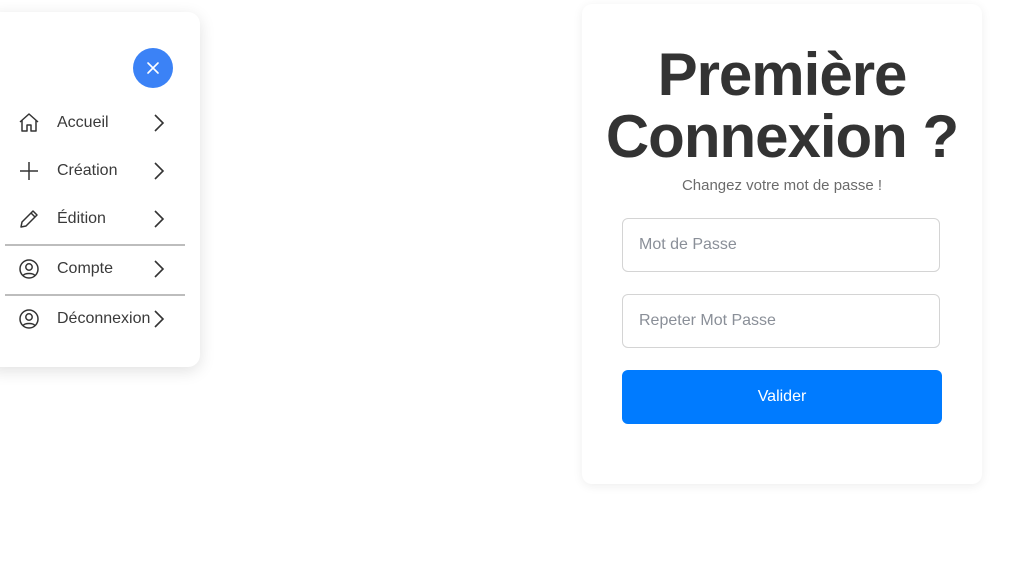  I want to click on page-title: Première Connexion ?, so click(782, 106).